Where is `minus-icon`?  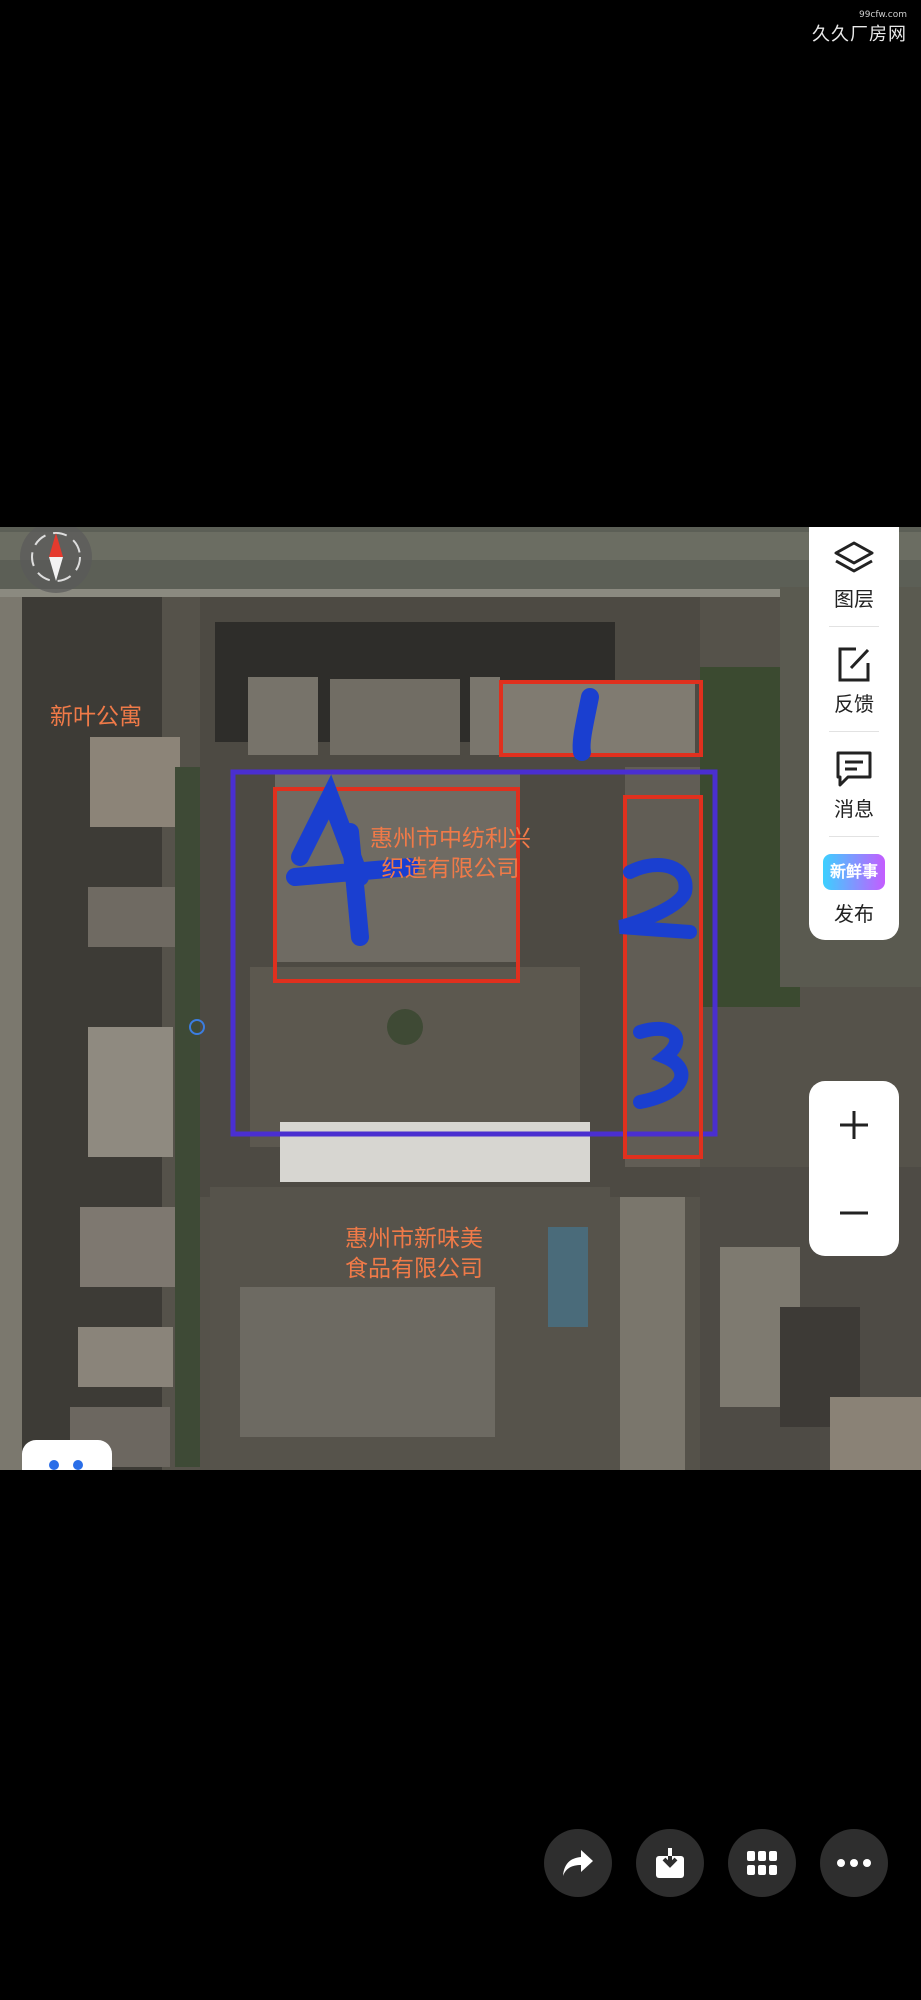
minus-icon is located at coordinates (854, 1212).